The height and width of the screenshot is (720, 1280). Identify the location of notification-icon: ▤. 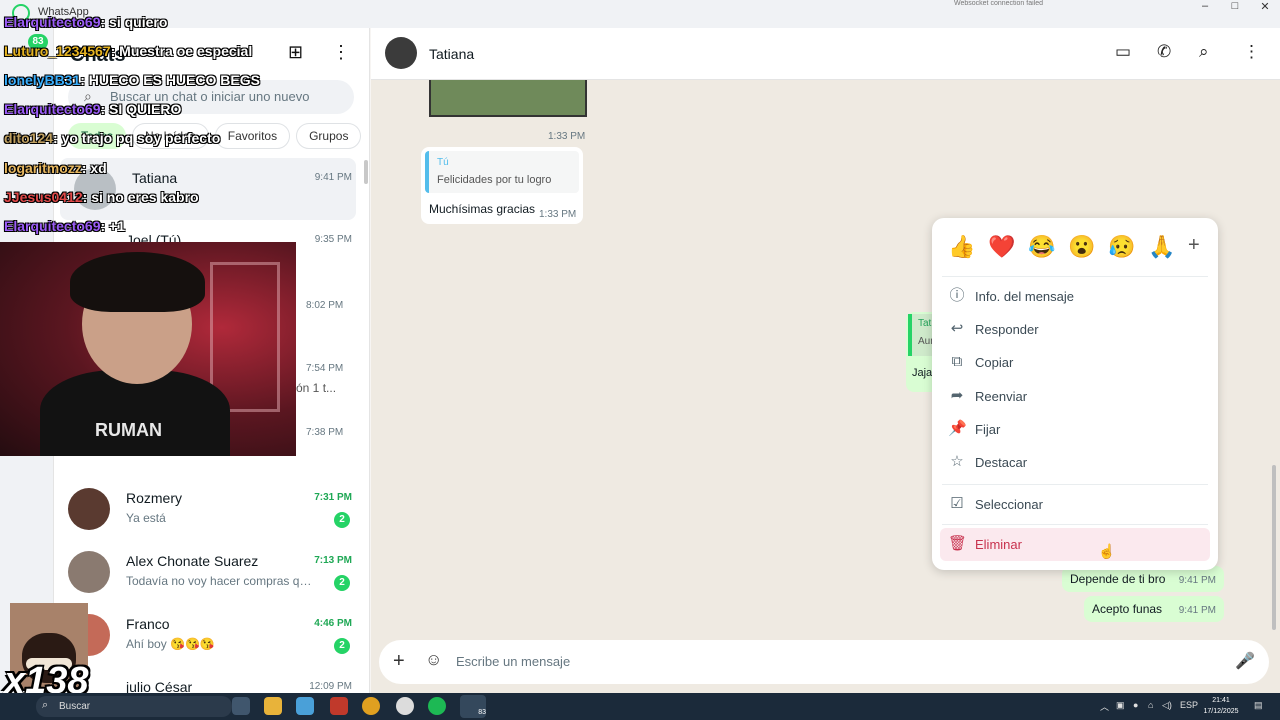
(1258, 705).